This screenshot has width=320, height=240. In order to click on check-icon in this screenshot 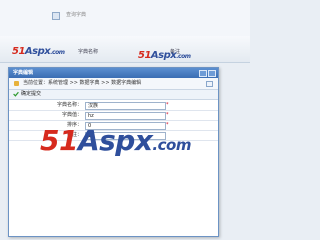, I will do `click(16, 94)`.